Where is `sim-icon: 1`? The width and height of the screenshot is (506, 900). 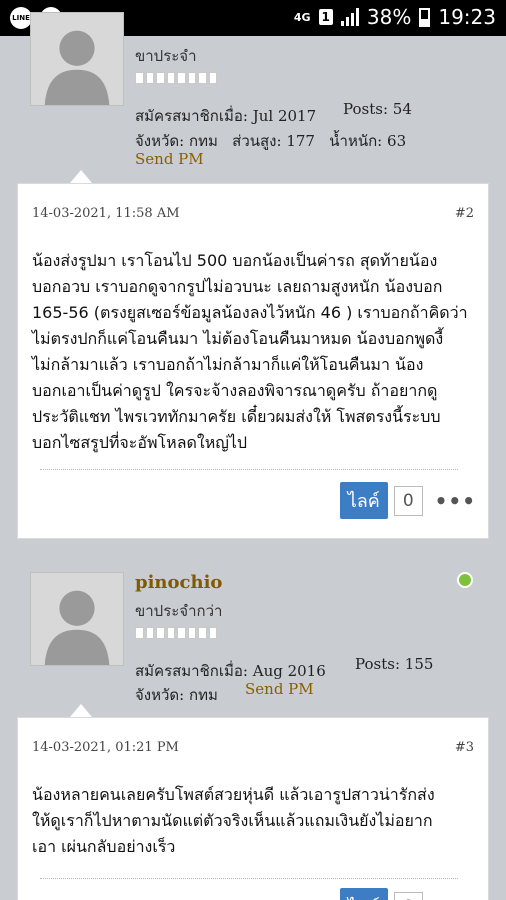 sim-icon: 1 is located at coordinates (325, 17).